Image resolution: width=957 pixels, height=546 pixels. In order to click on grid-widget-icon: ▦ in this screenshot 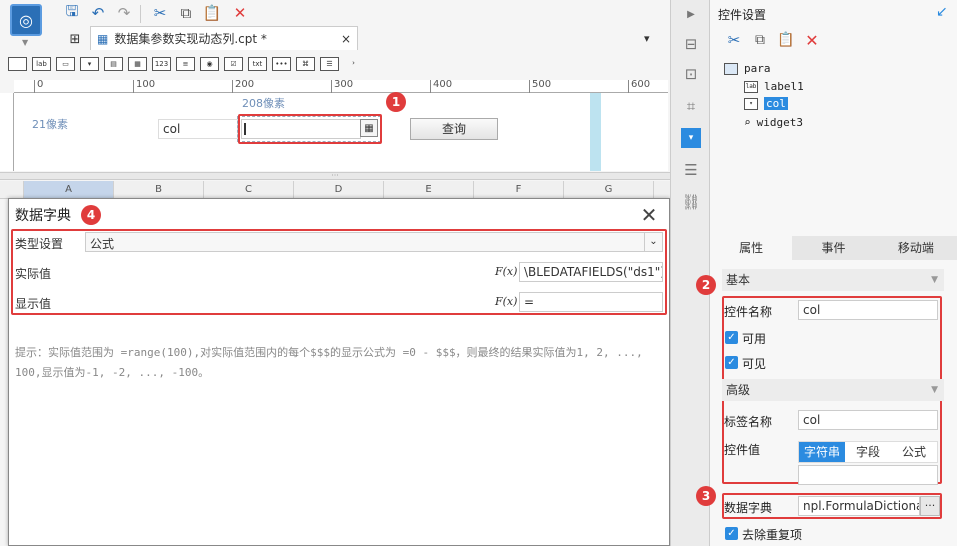, I will do `click(137, 64)`.